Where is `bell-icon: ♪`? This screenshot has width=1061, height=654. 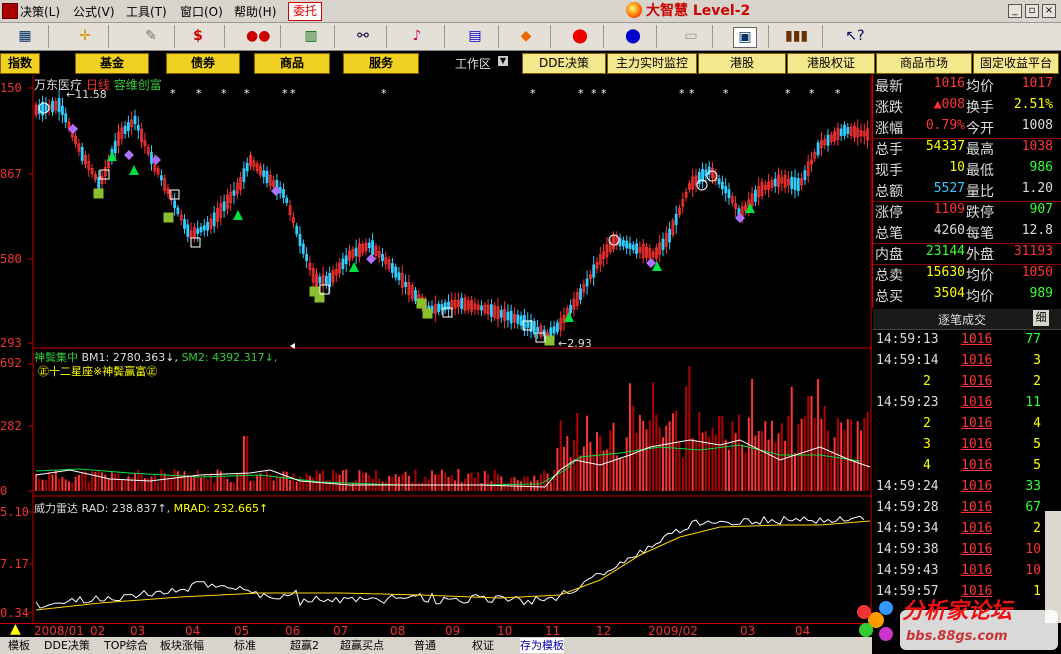 bell-icon: ♪ is located at coordinates (417, 36).